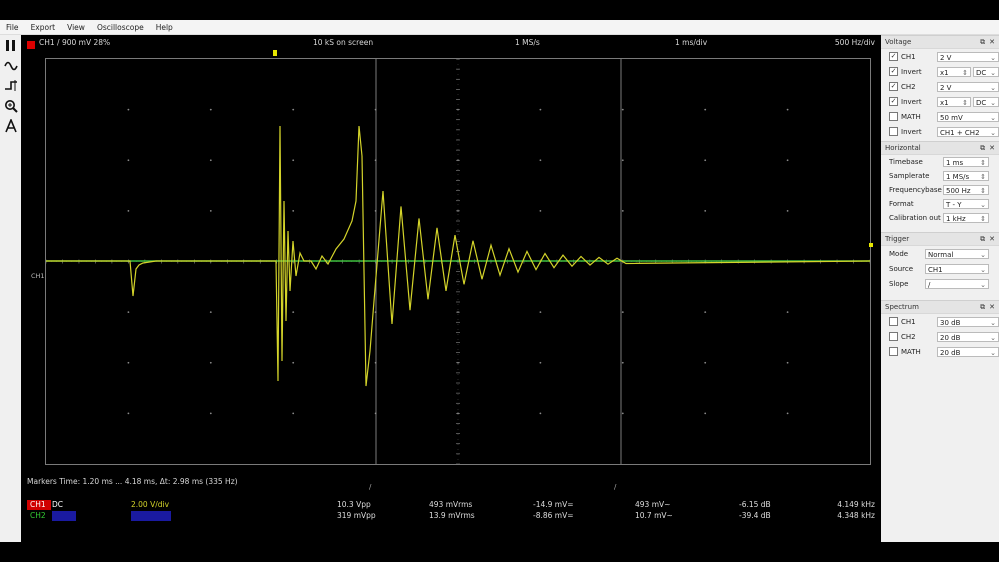  What do you see at coordinates (893, 71) in the screenshot?
I see `ch1-invert-checkbox: ✓` at bounding box center [893, 71].